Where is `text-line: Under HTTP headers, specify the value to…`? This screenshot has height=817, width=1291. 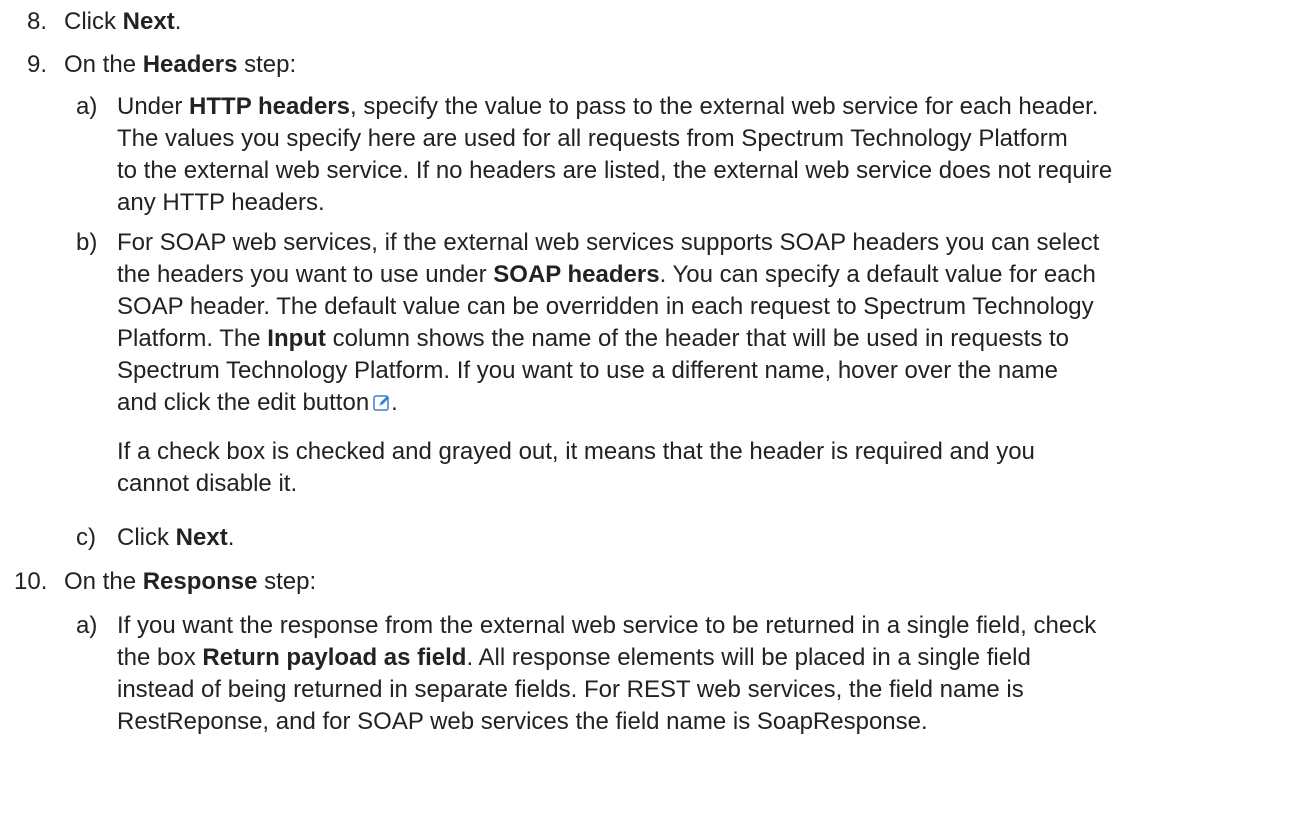 text-line: Under HTTP headers, specify the value to… is located at coordinates (608, 106).